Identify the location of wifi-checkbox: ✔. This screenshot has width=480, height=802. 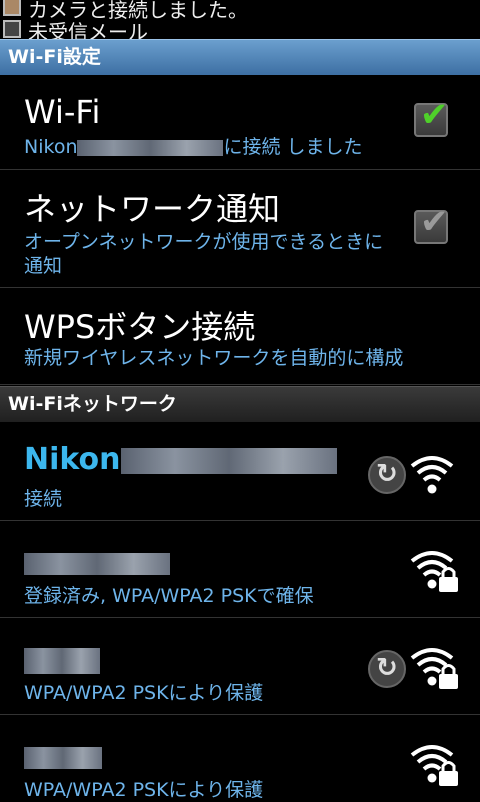
(431, 116).